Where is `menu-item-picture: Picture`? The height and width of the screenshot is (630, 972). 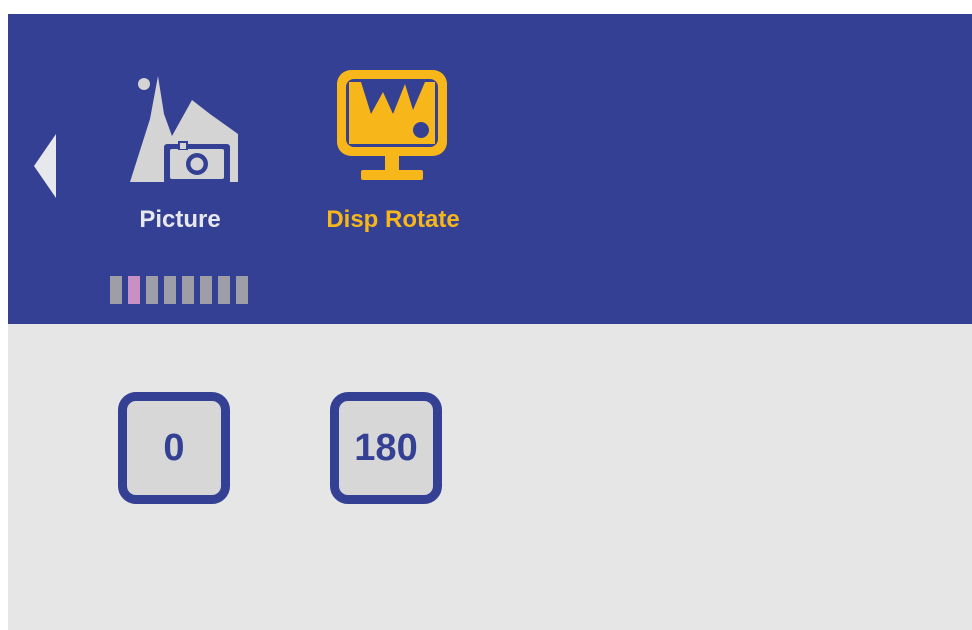
menu-item-picture: Picture is located at coordinates (180, 154).